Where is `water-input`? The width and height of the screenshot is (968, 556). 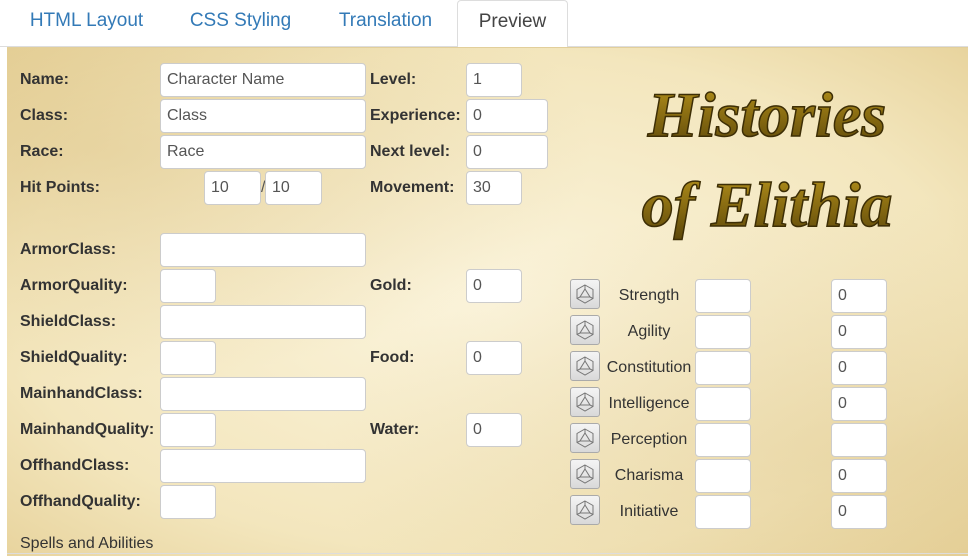
water-input is located at coordinates (494, 430).